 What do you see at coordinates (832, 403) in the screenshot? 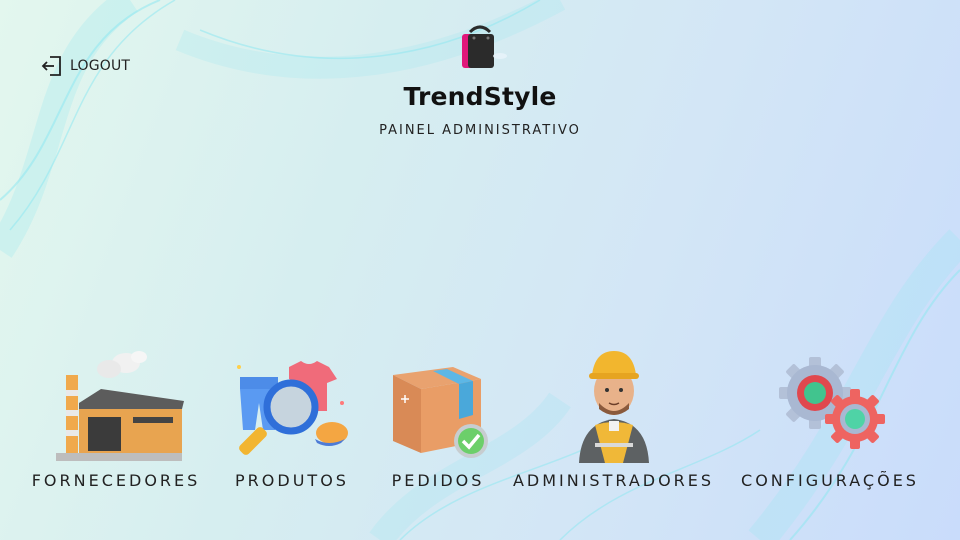
I see `gears-icon` at bounding box center [832, 403].